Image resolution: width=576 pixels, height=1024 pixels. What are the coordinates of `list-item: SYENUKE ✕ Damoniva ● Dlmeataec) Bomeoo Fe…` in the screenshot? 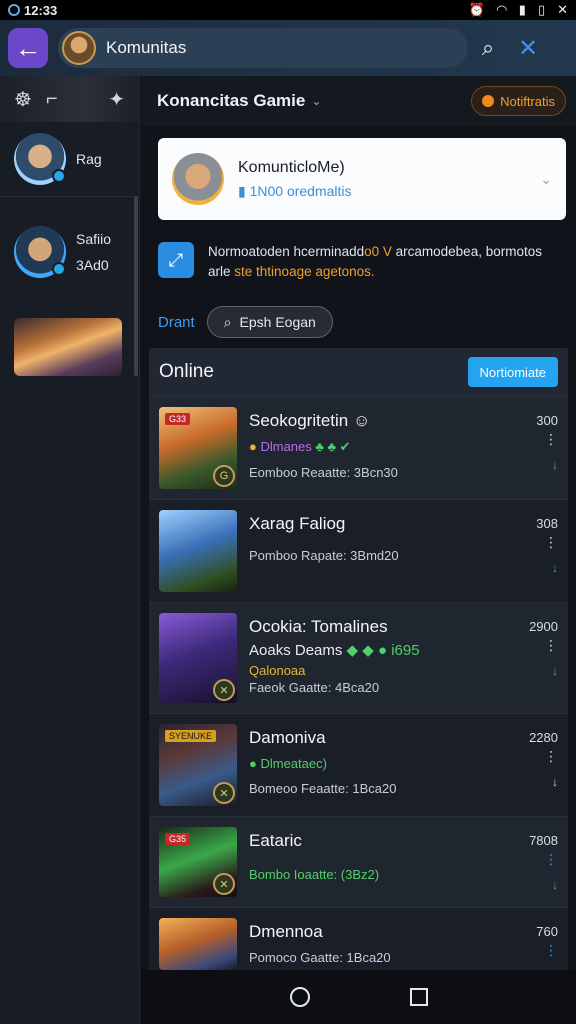 It's located at (358, 764).